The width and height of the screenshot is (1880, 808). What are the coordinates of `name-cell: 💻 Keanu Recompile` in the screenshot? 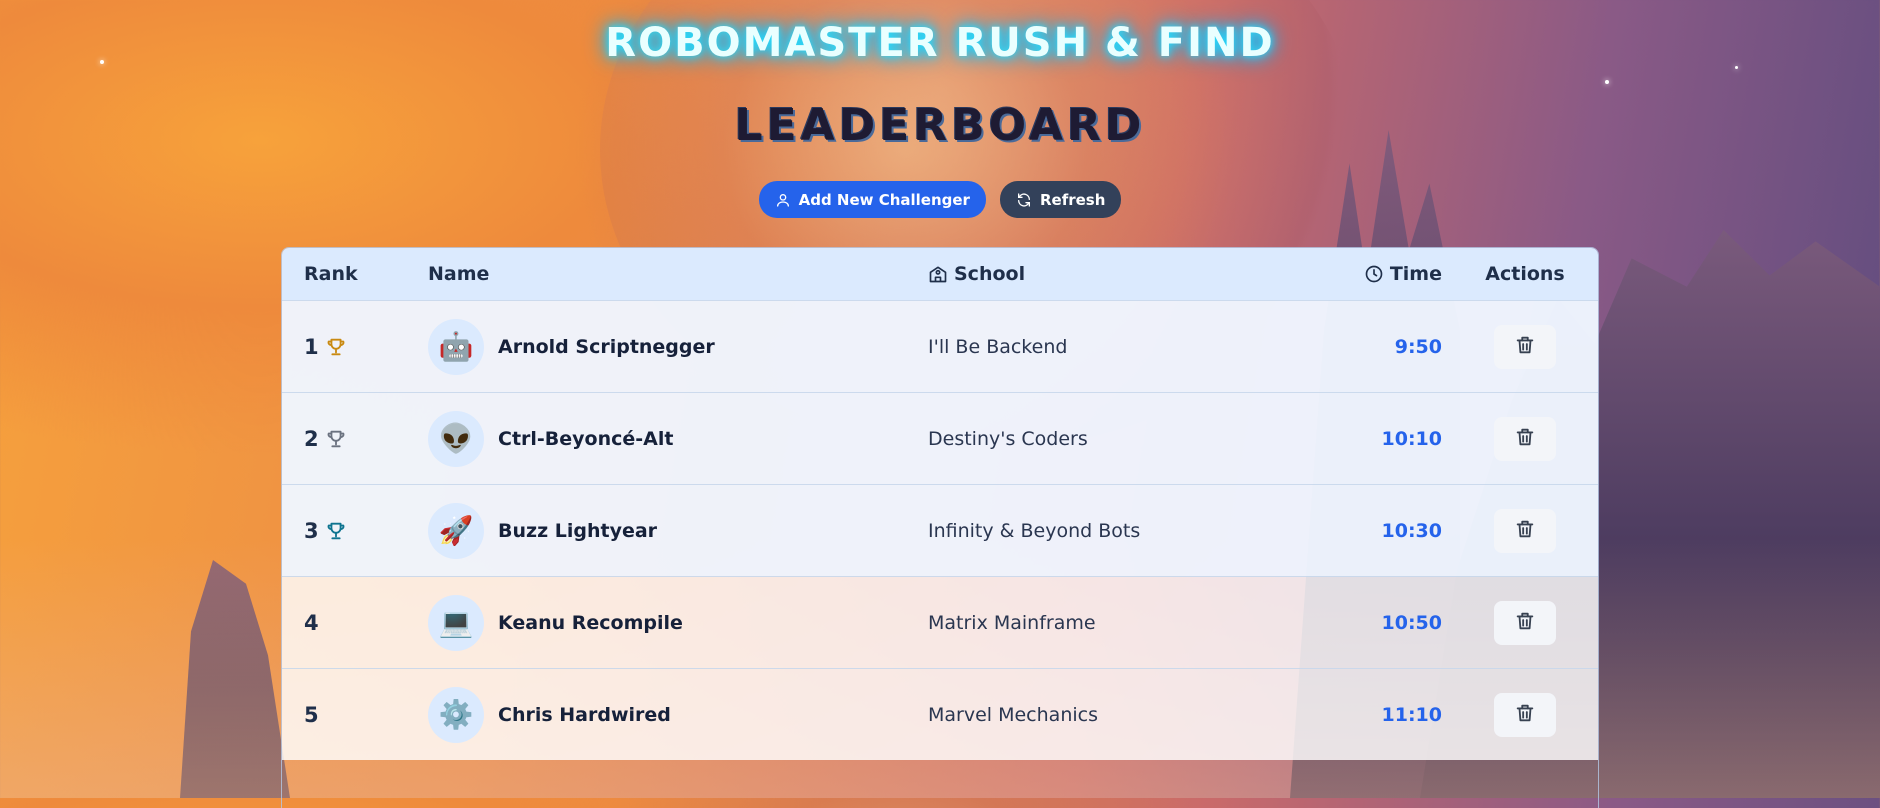 It's located at (678, 622).